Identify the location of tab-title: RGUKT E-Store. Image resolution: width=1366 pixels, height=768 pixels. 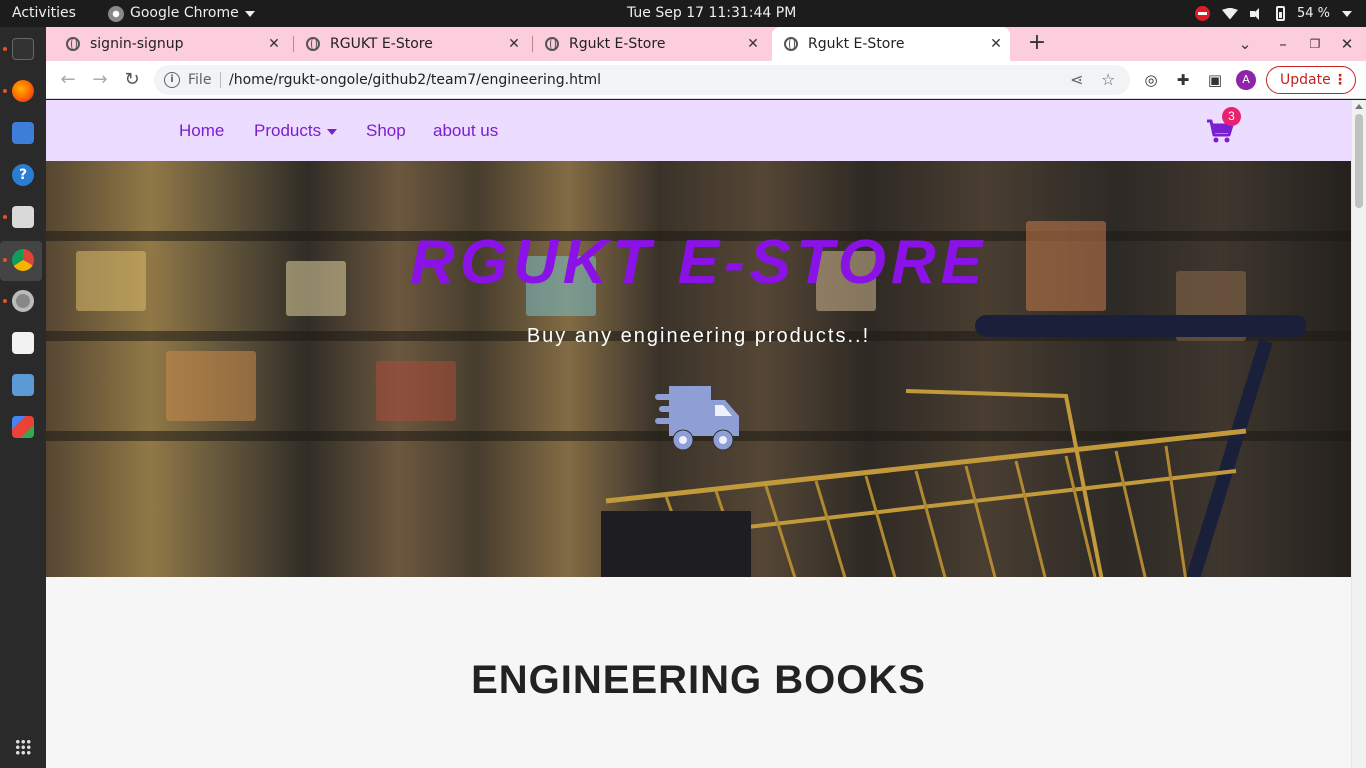
(381, 44).